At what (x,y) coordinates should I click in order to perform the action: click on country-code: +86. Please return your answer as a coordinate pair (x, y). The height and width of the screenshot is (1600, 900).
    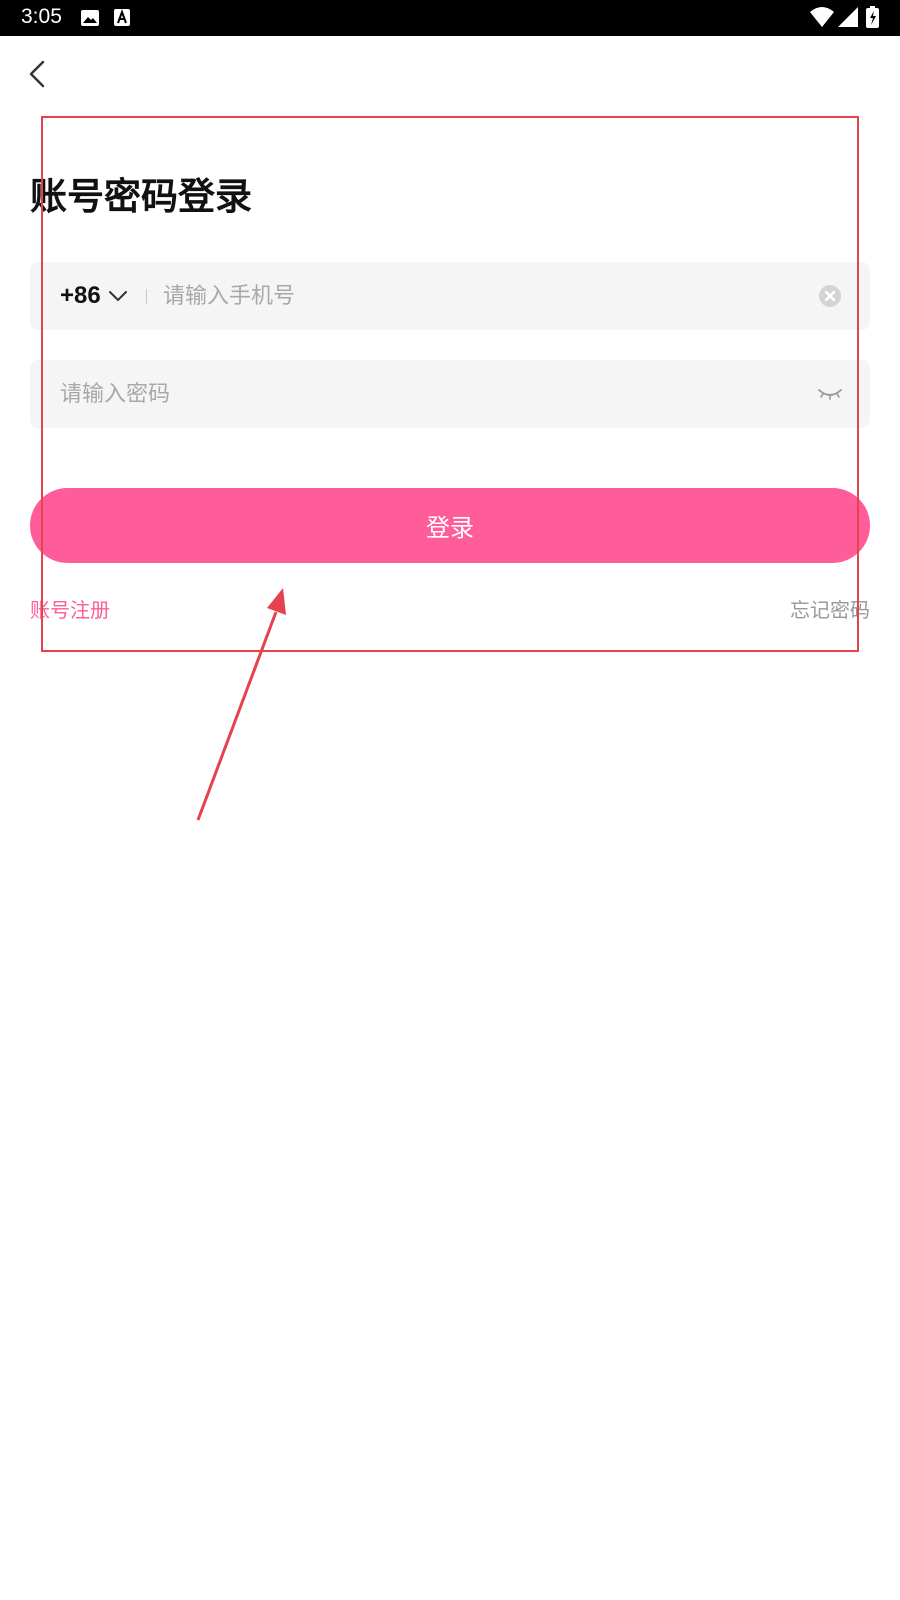
    Looking at the image, I should click on (80, 295).